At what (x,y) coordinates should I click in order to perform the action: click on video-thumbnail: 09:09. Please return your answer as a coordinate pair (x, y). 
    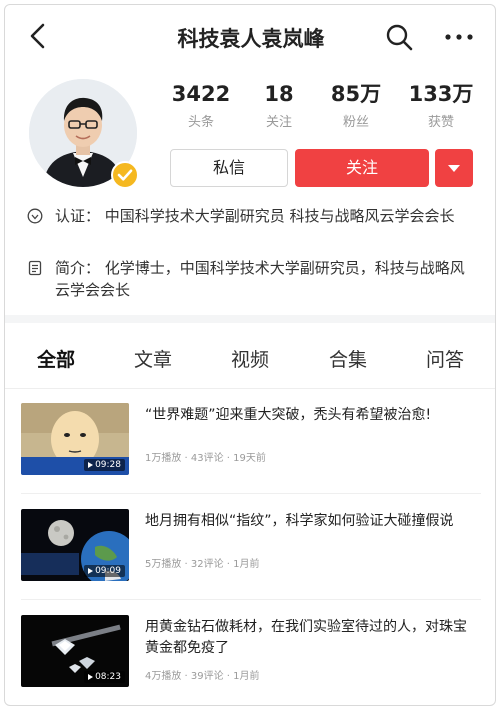
    Looking at the image, I should click on (75, 545).